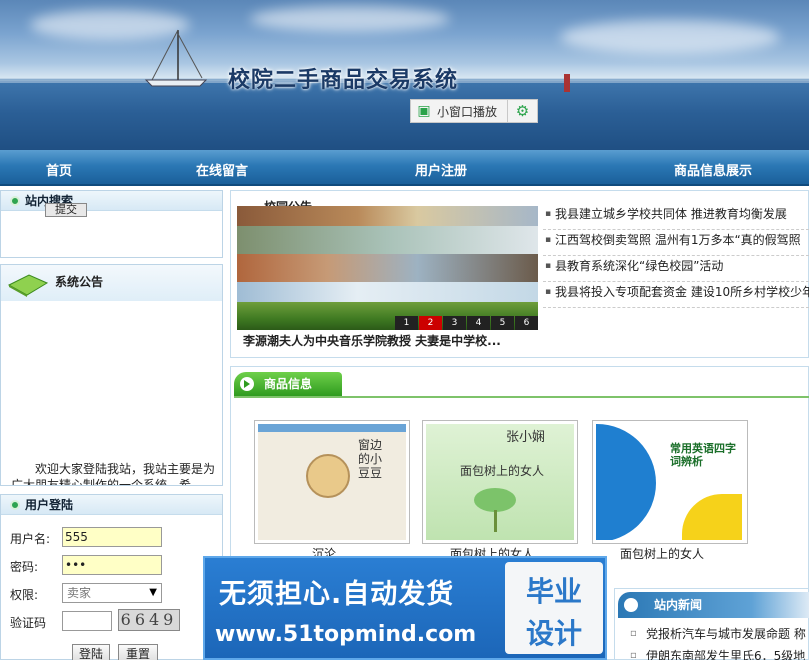  I want to click on role-select: 卖家 ▼, so click(112, 593).